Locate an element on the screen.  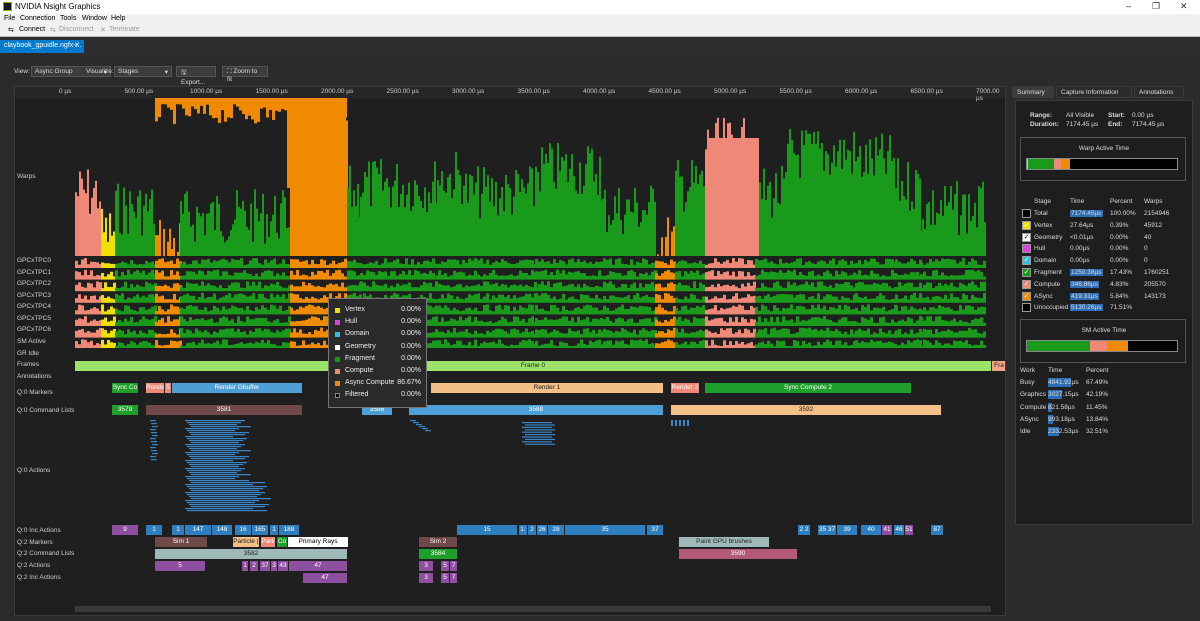
inc-action-46: 46 is located at coordinates (899, 530).